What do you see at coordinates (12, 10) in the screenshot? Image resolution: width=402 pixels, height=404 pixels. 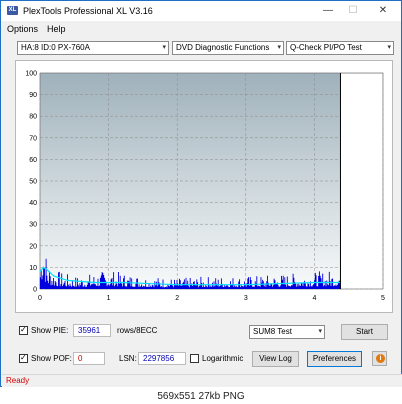 I see `app-logo-icon: XL` at bounding box center [12, 10].